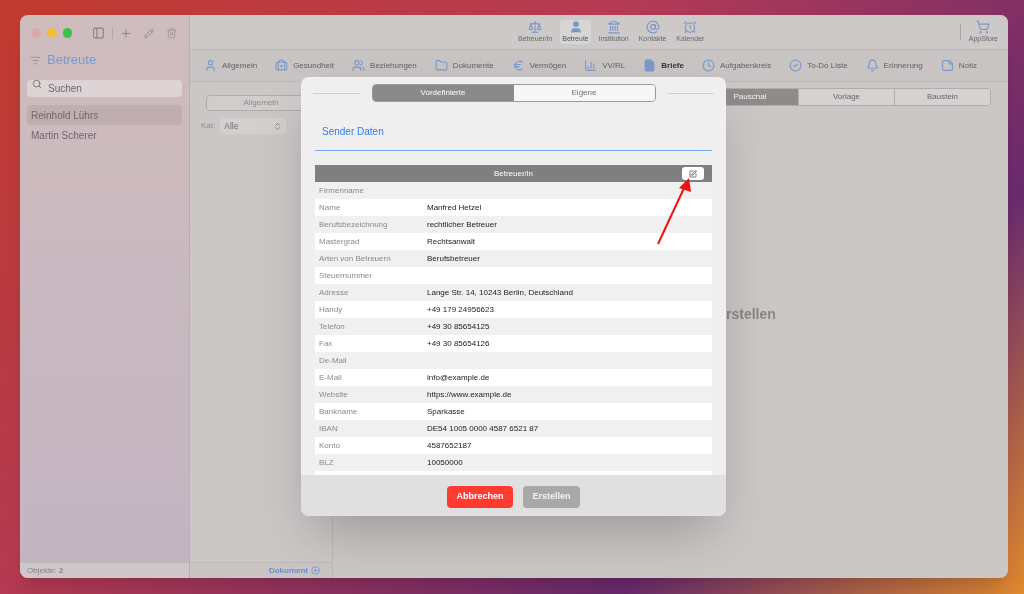 The height and width of the screenshot is (594, 1024). What do you see at coordinates (253, 126) in the screenshot?
I see `category-dropdown: Alle` at bounding box center [253, 126].